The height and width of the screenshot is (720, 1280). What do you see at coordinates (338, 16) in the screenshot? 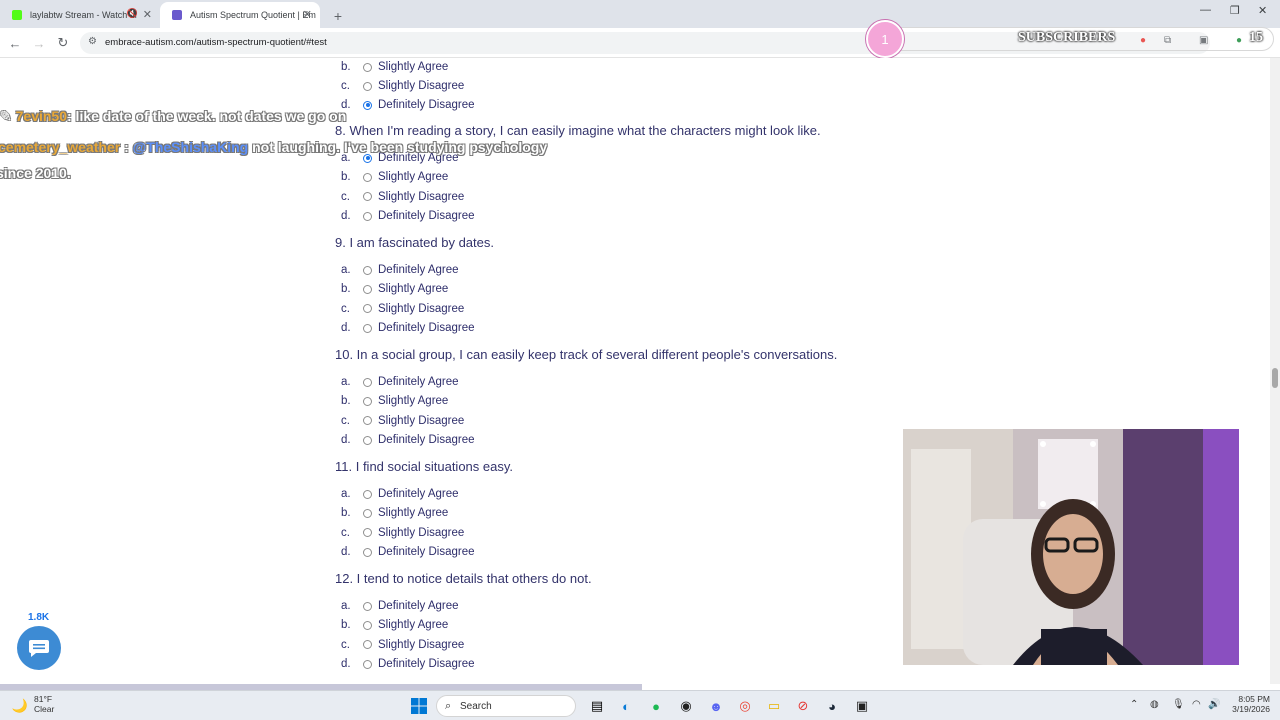
I see `new-tab-button: +` at bounding box center [338, 16].